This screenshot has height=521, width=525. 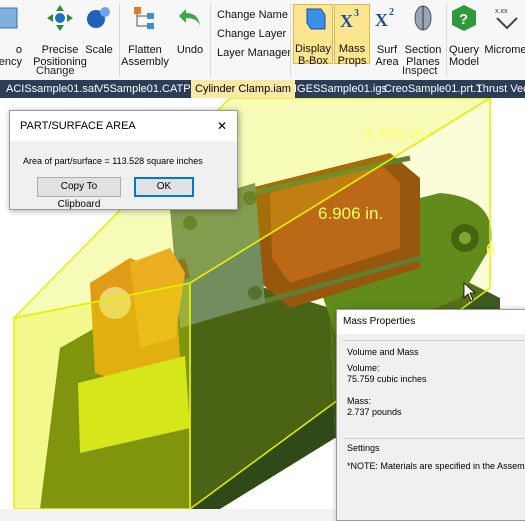 What do you see at coordinates (145, 36) in the screenshot?
I see `flatten-assembly-button: Flatten Assembly` at bounding box center [145, 36].